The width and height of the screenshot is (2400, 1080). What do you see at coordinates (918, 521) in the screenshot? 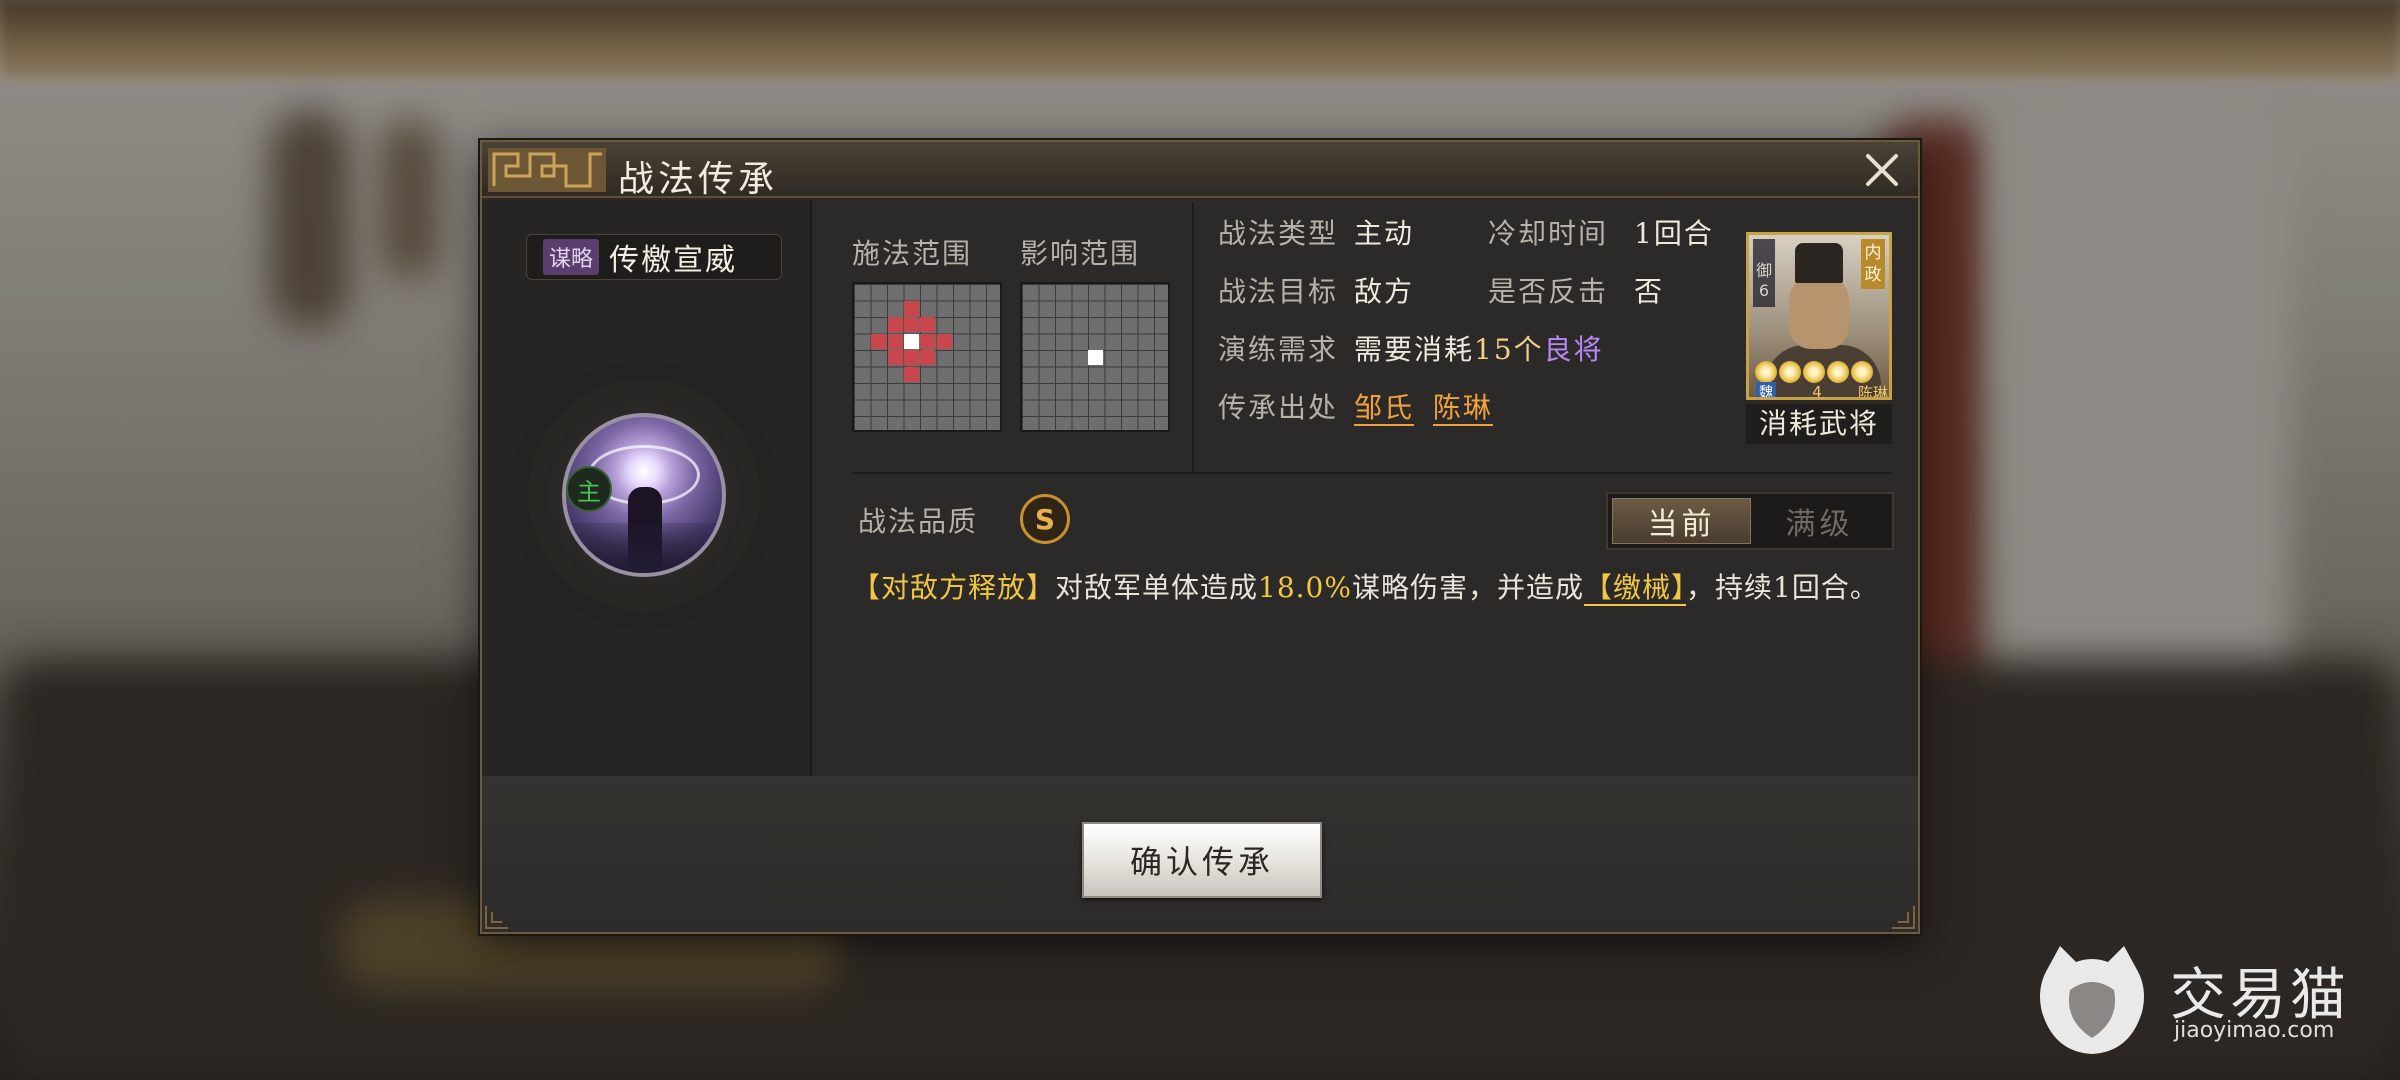
I see `quality-label: 战法品质` at bounding box center [918, 521].